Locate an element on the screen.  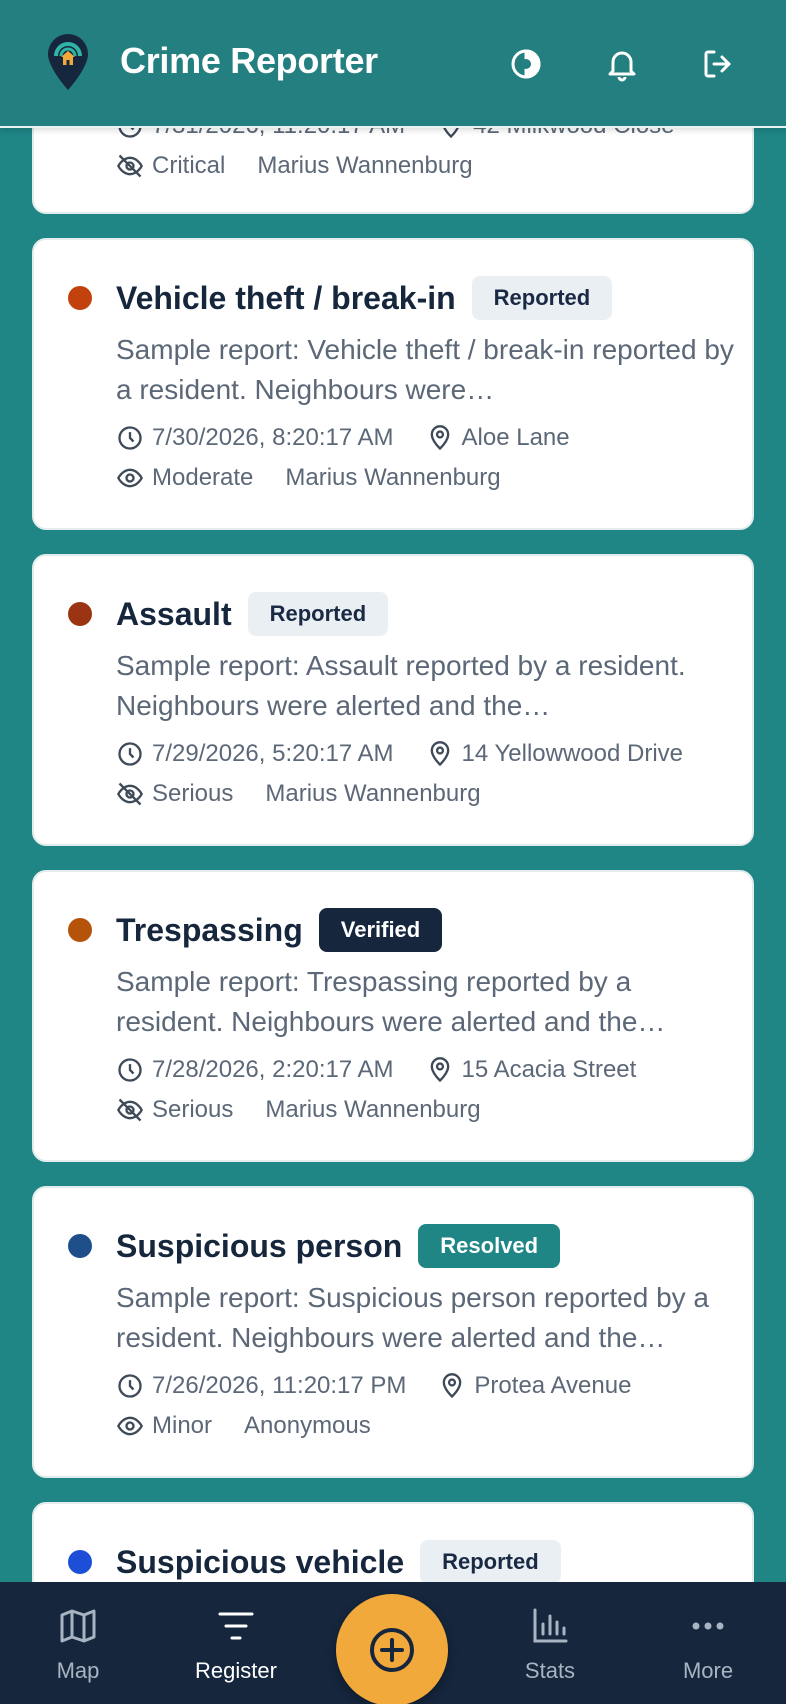
nav-item-register: Register is located at coordinates (236, 1645).